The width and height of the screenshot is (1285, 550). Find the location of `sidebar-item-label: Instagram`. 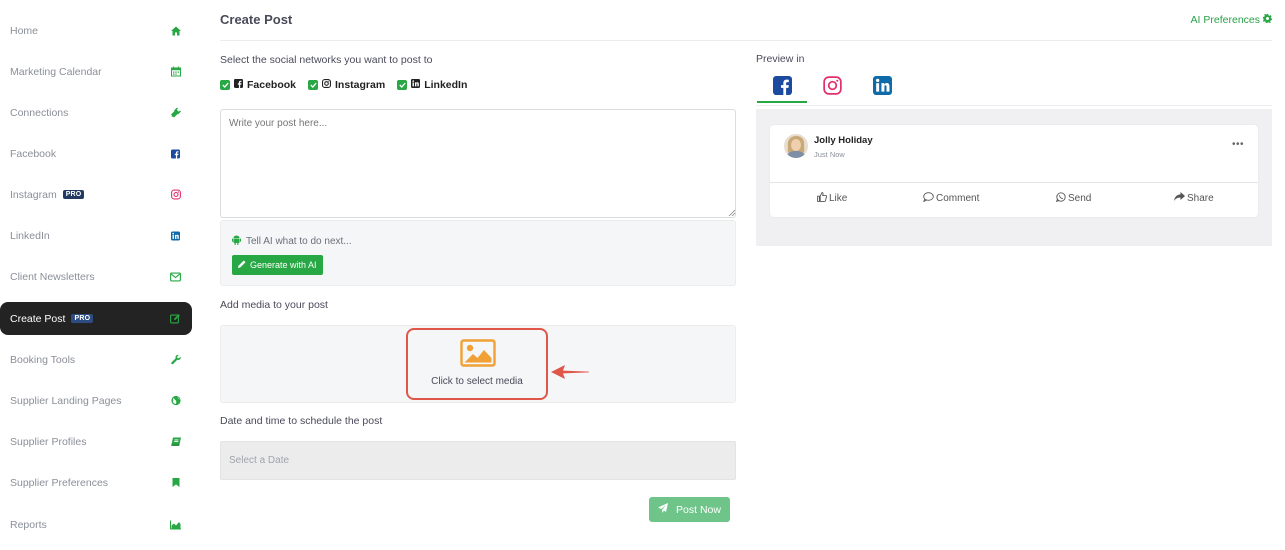

sidebar-item-label: Instagram is located at coordinates (33, 194).